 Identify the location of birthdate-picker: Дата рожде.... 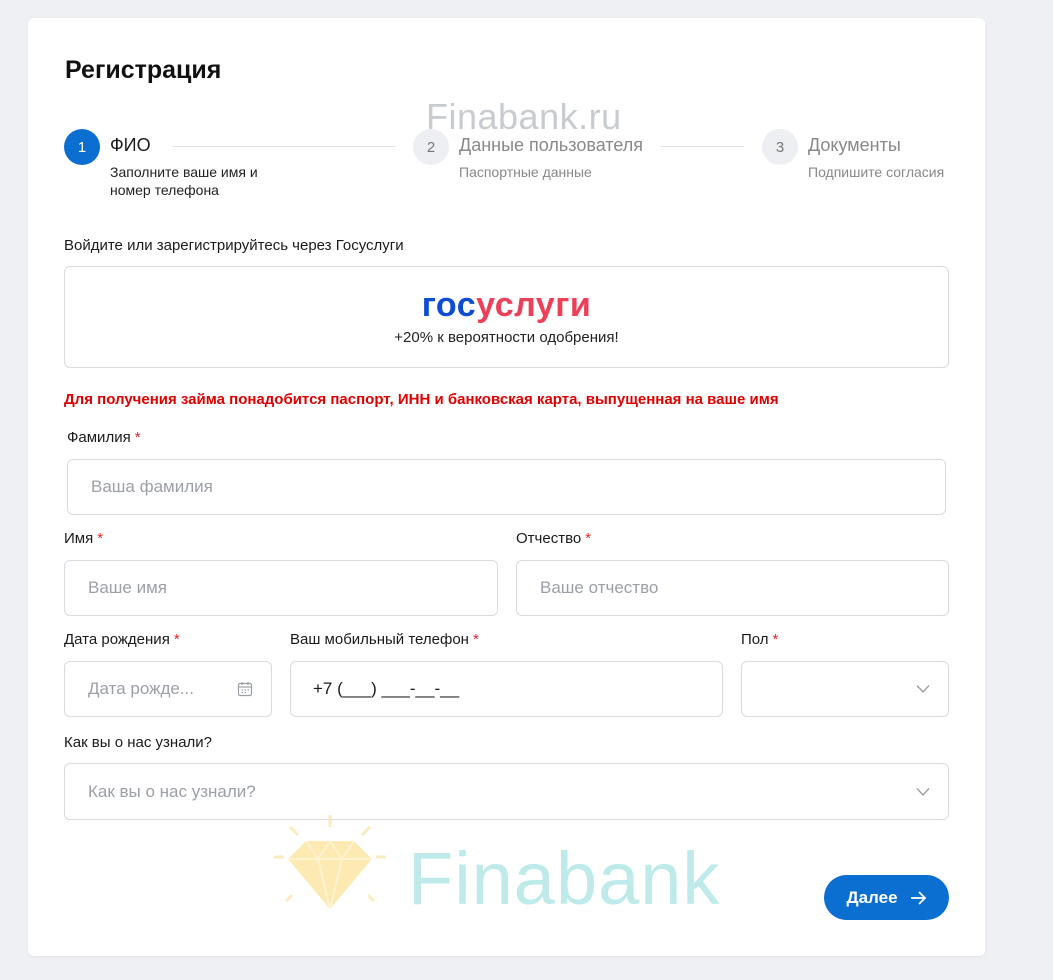
(168, 689).